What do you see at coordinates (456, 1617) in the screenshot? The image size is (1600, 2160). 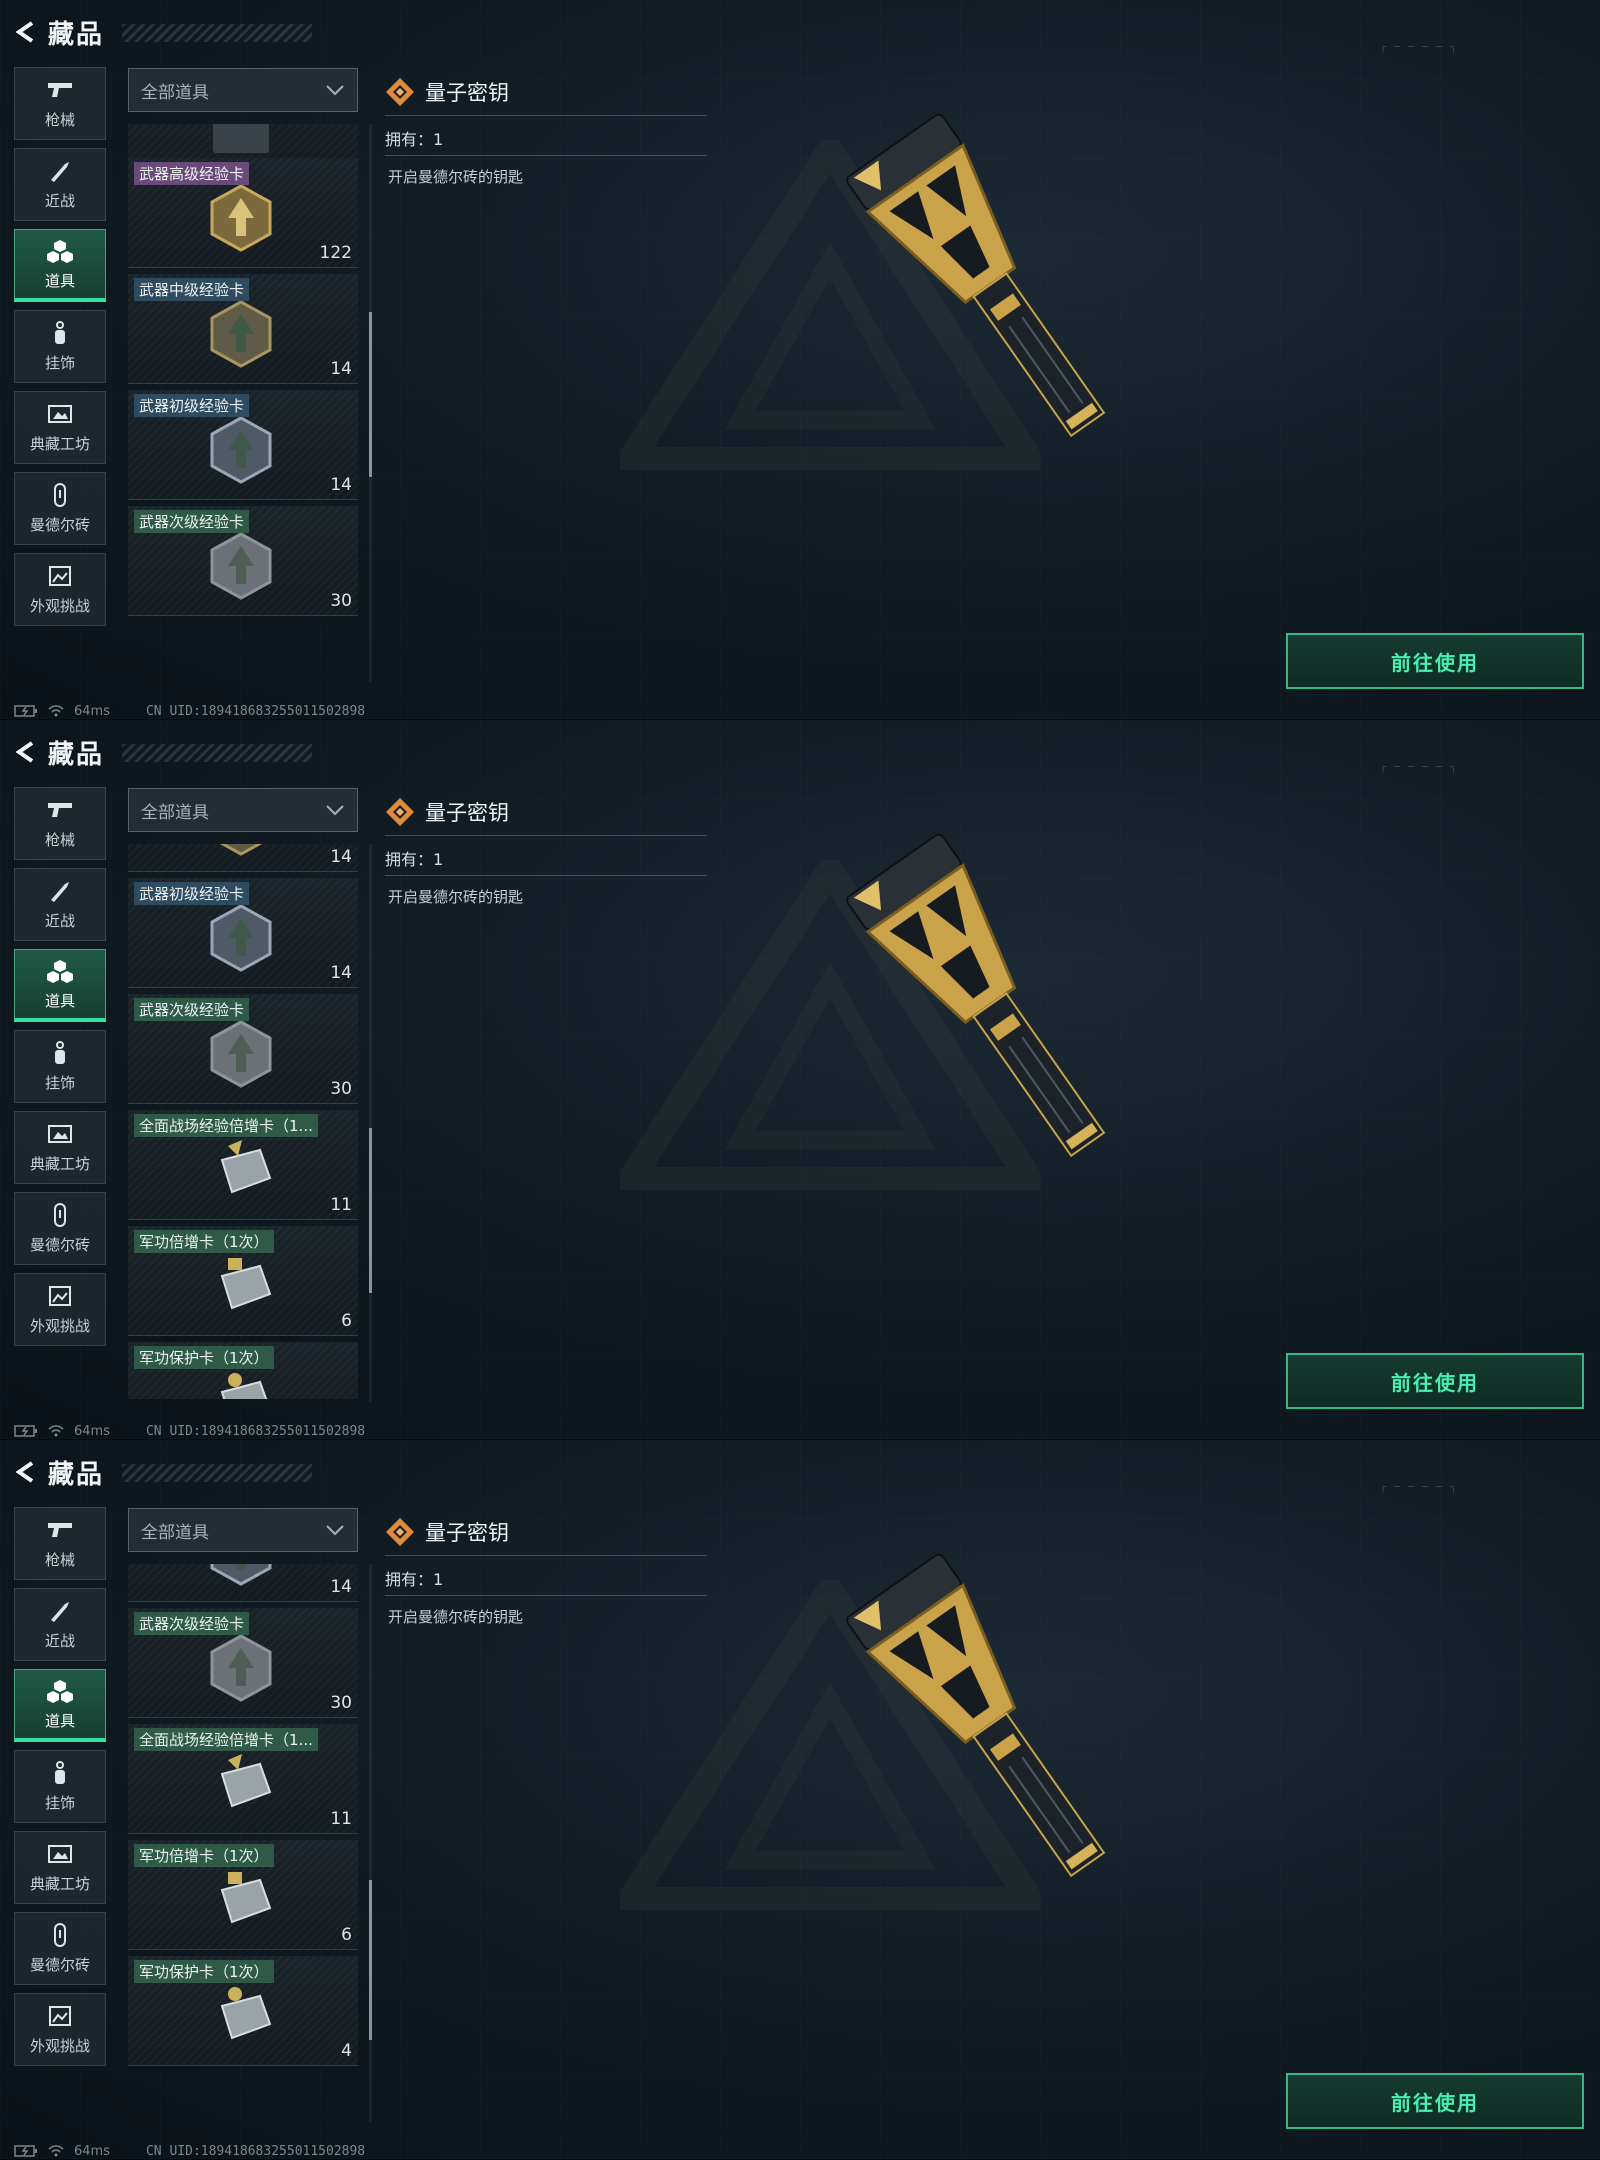 I see `item-description: 开启曼德尔砖的钥匙` at bounding box center [456, 1617].